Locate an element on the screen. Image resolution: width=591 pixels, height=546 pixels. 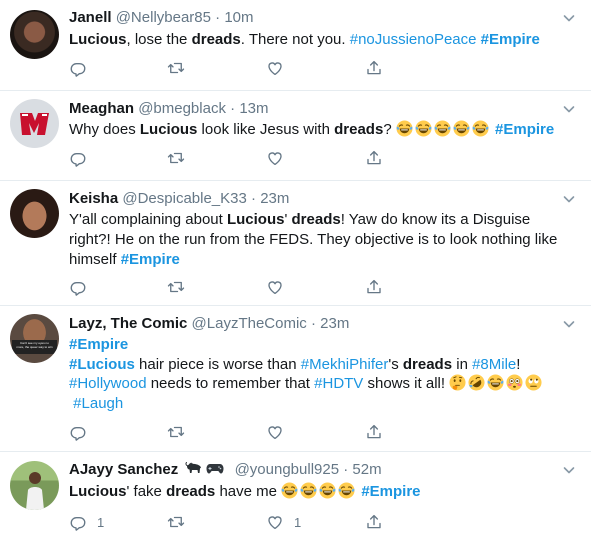
reply-button: 1 is located at coordinates (86, 522).